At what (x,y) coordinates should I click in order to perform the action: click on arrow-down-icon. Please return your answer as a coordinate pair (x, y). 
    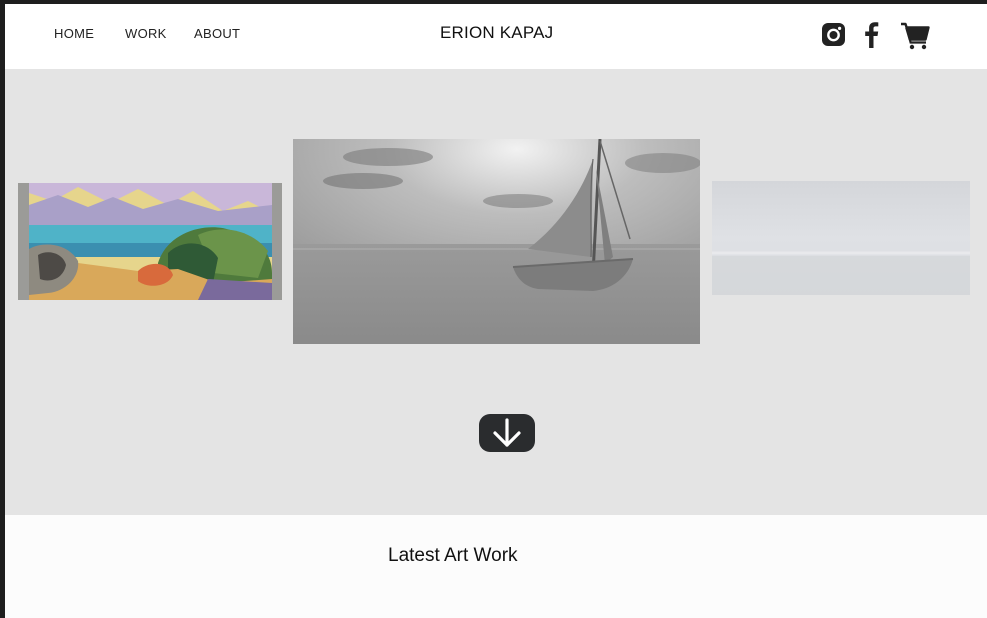
    Looking at the image, I should click on (507, 432).